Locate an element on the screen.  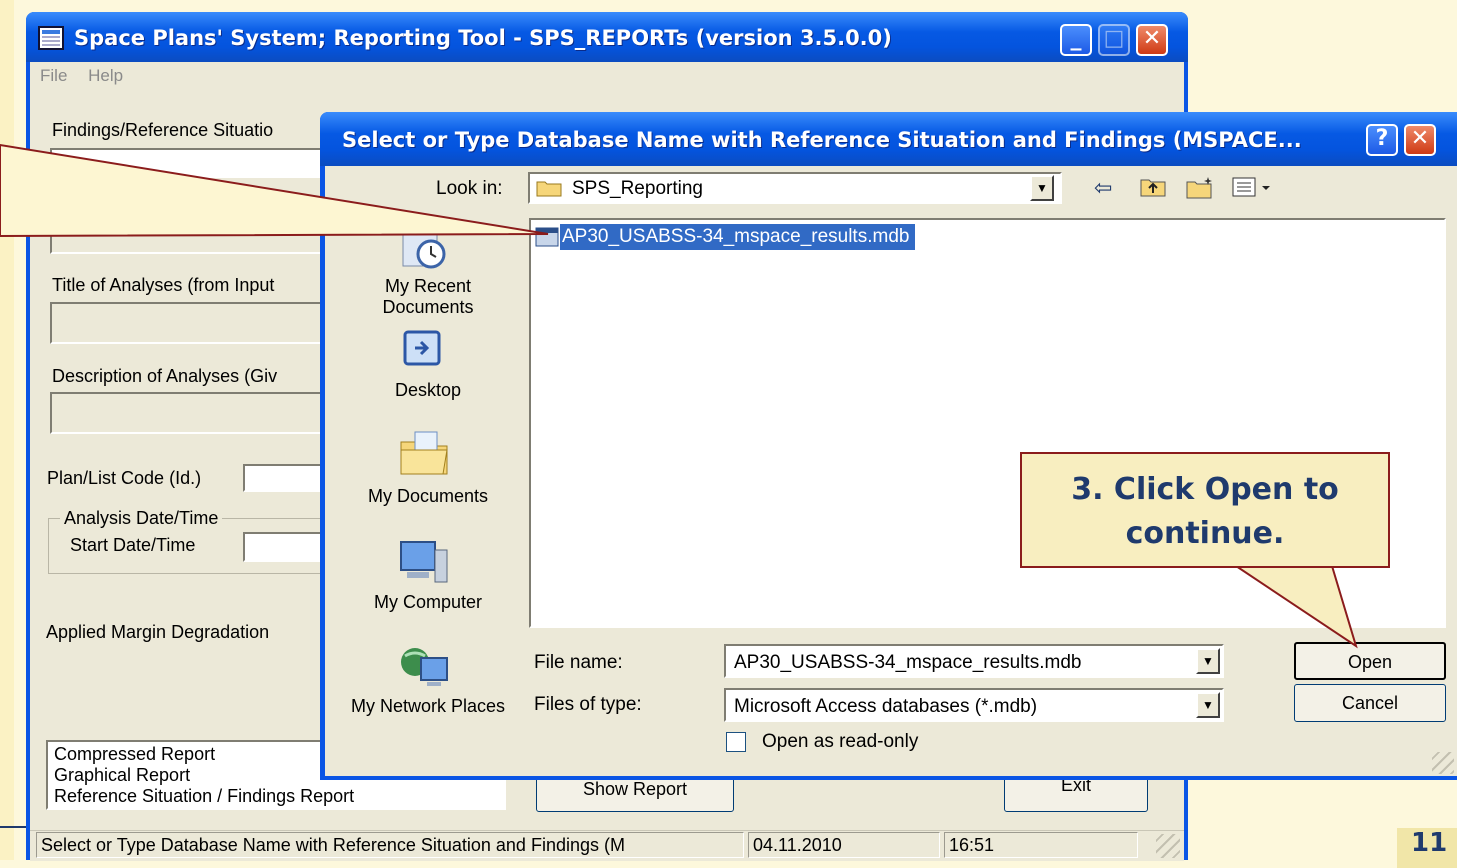
left-callout-pointer is located at coordinates (274, 190).